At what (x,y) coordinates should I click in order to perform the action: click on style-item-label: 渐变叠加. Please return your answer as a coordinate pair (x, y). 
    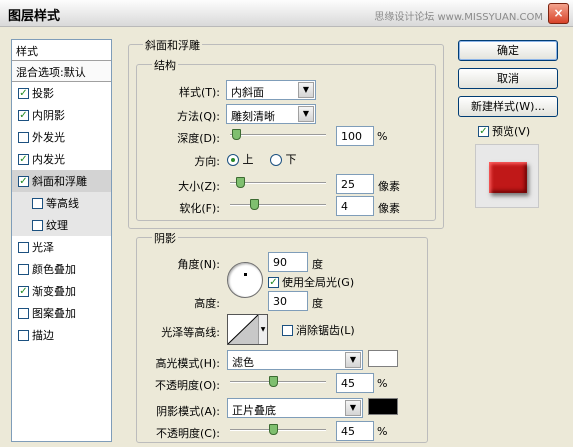
    Looking at the image, I should click on (54, 291).